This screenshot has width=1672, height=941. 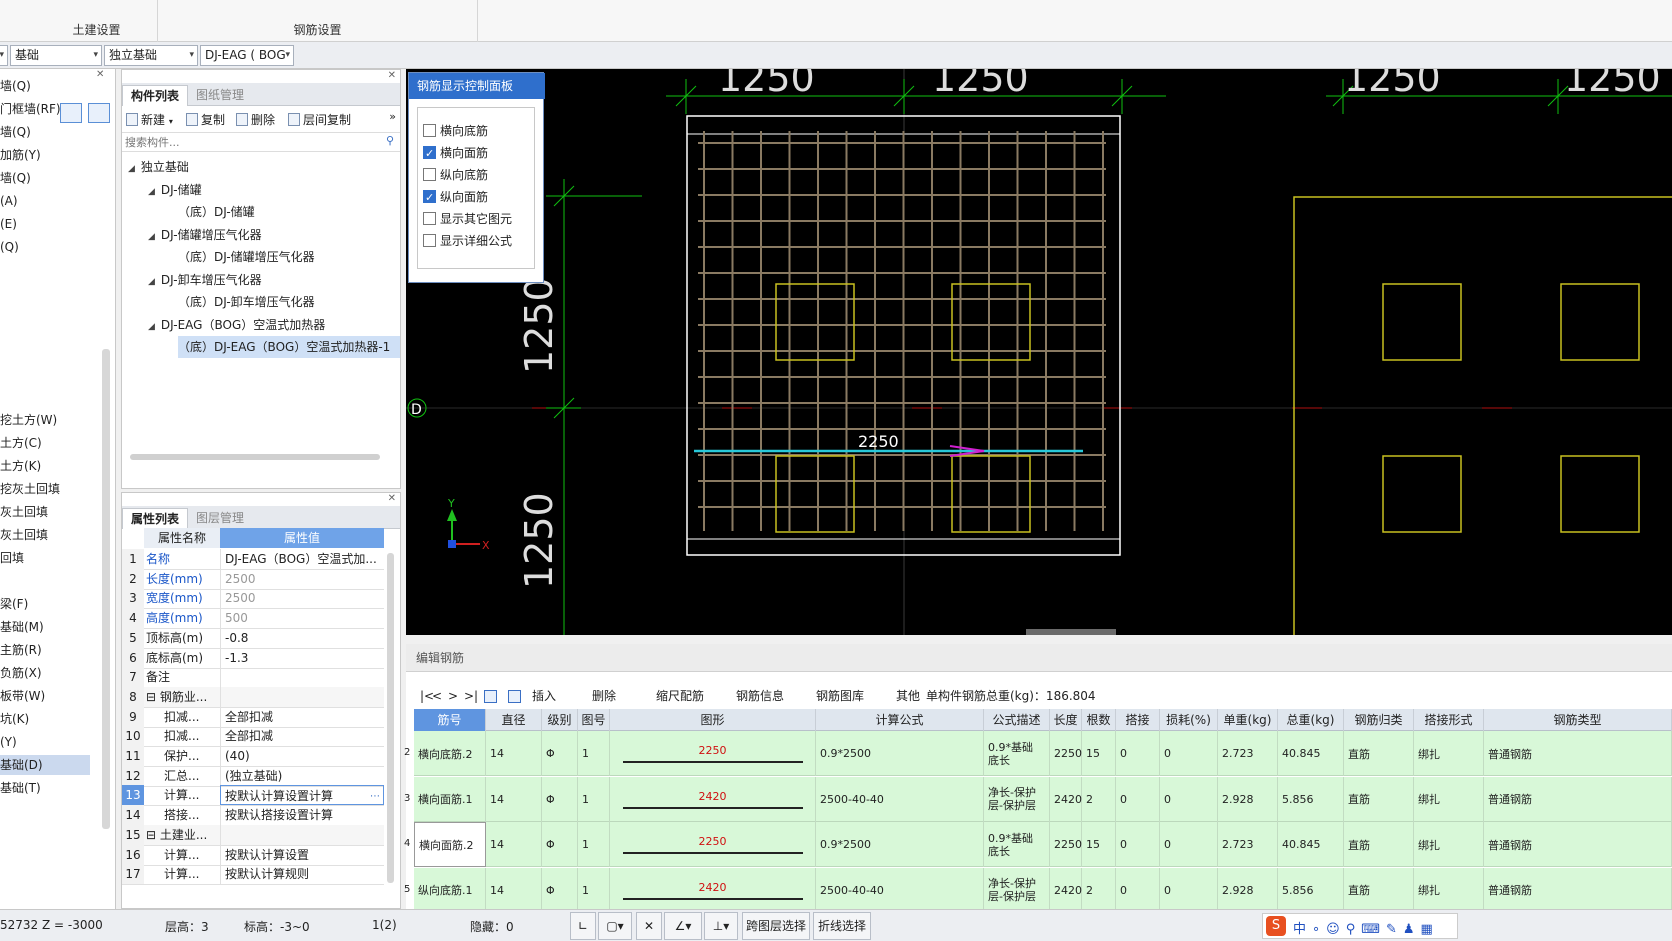 I want to click on property-row: 10 扣减... 全部扣减, so click(x=253, y=737).